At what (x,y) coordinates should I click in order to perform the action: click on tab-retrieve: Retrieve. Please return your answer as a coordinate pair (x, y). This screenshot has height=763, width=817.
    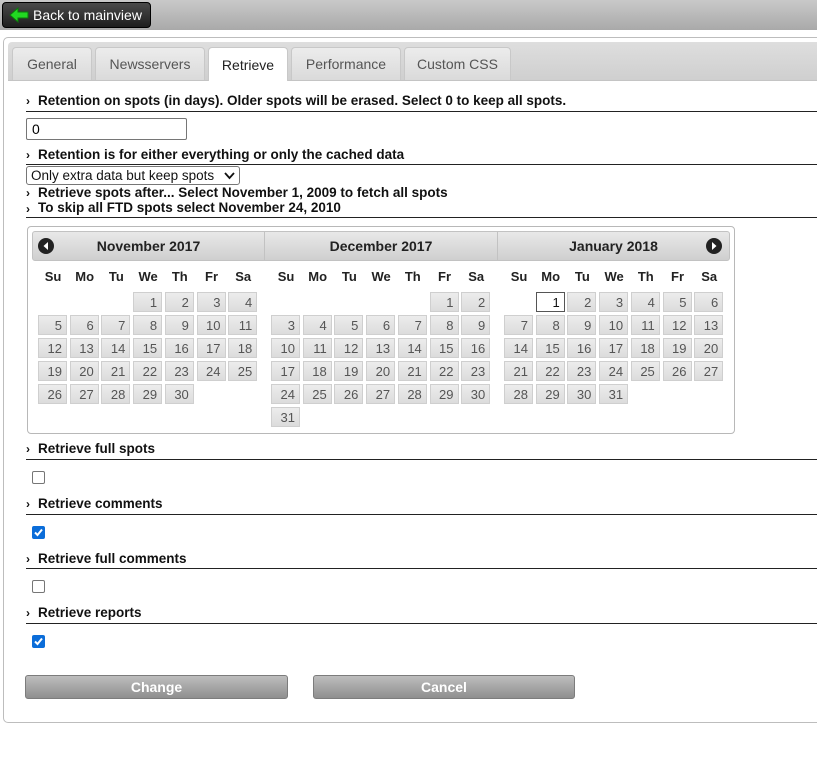
    Looking at the image, I should click on (248, 64).